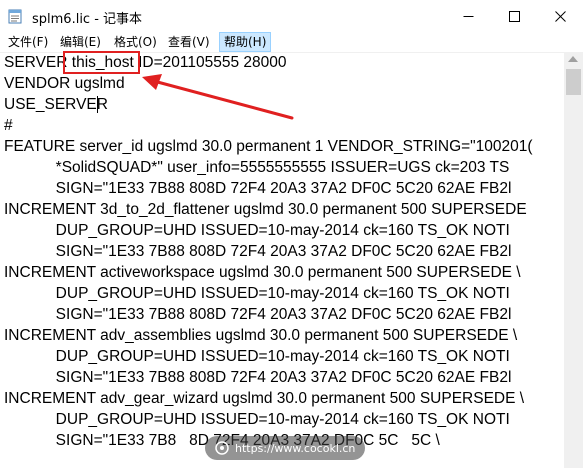 Image resolution: width=583 pixels, height=468 pixels. What do you see at coordinates (222, 448) in the screenshot?
I see `watermark-logo-icon` at bounding box center [222, 448].